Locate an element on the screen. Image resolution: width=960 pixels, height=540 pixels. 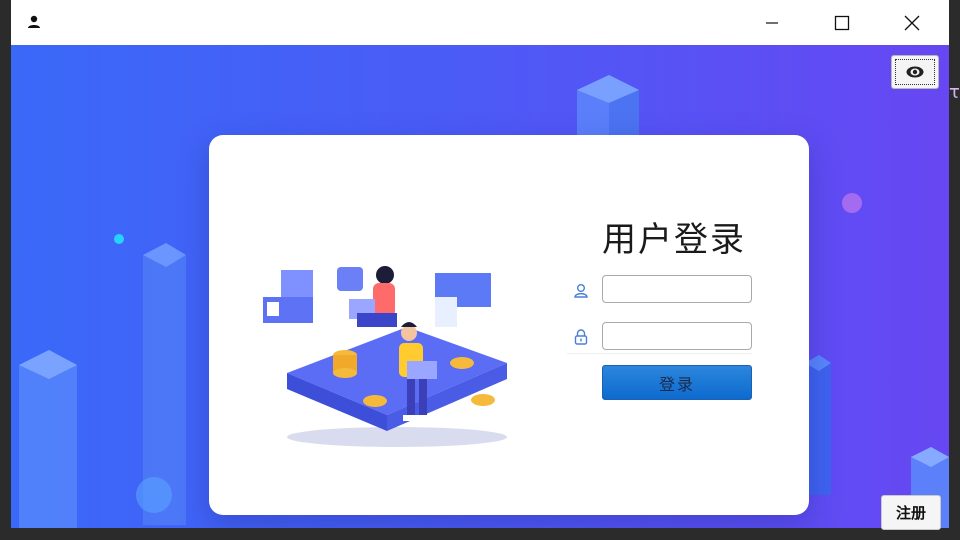
password-input is located at coordinates (677, 336).